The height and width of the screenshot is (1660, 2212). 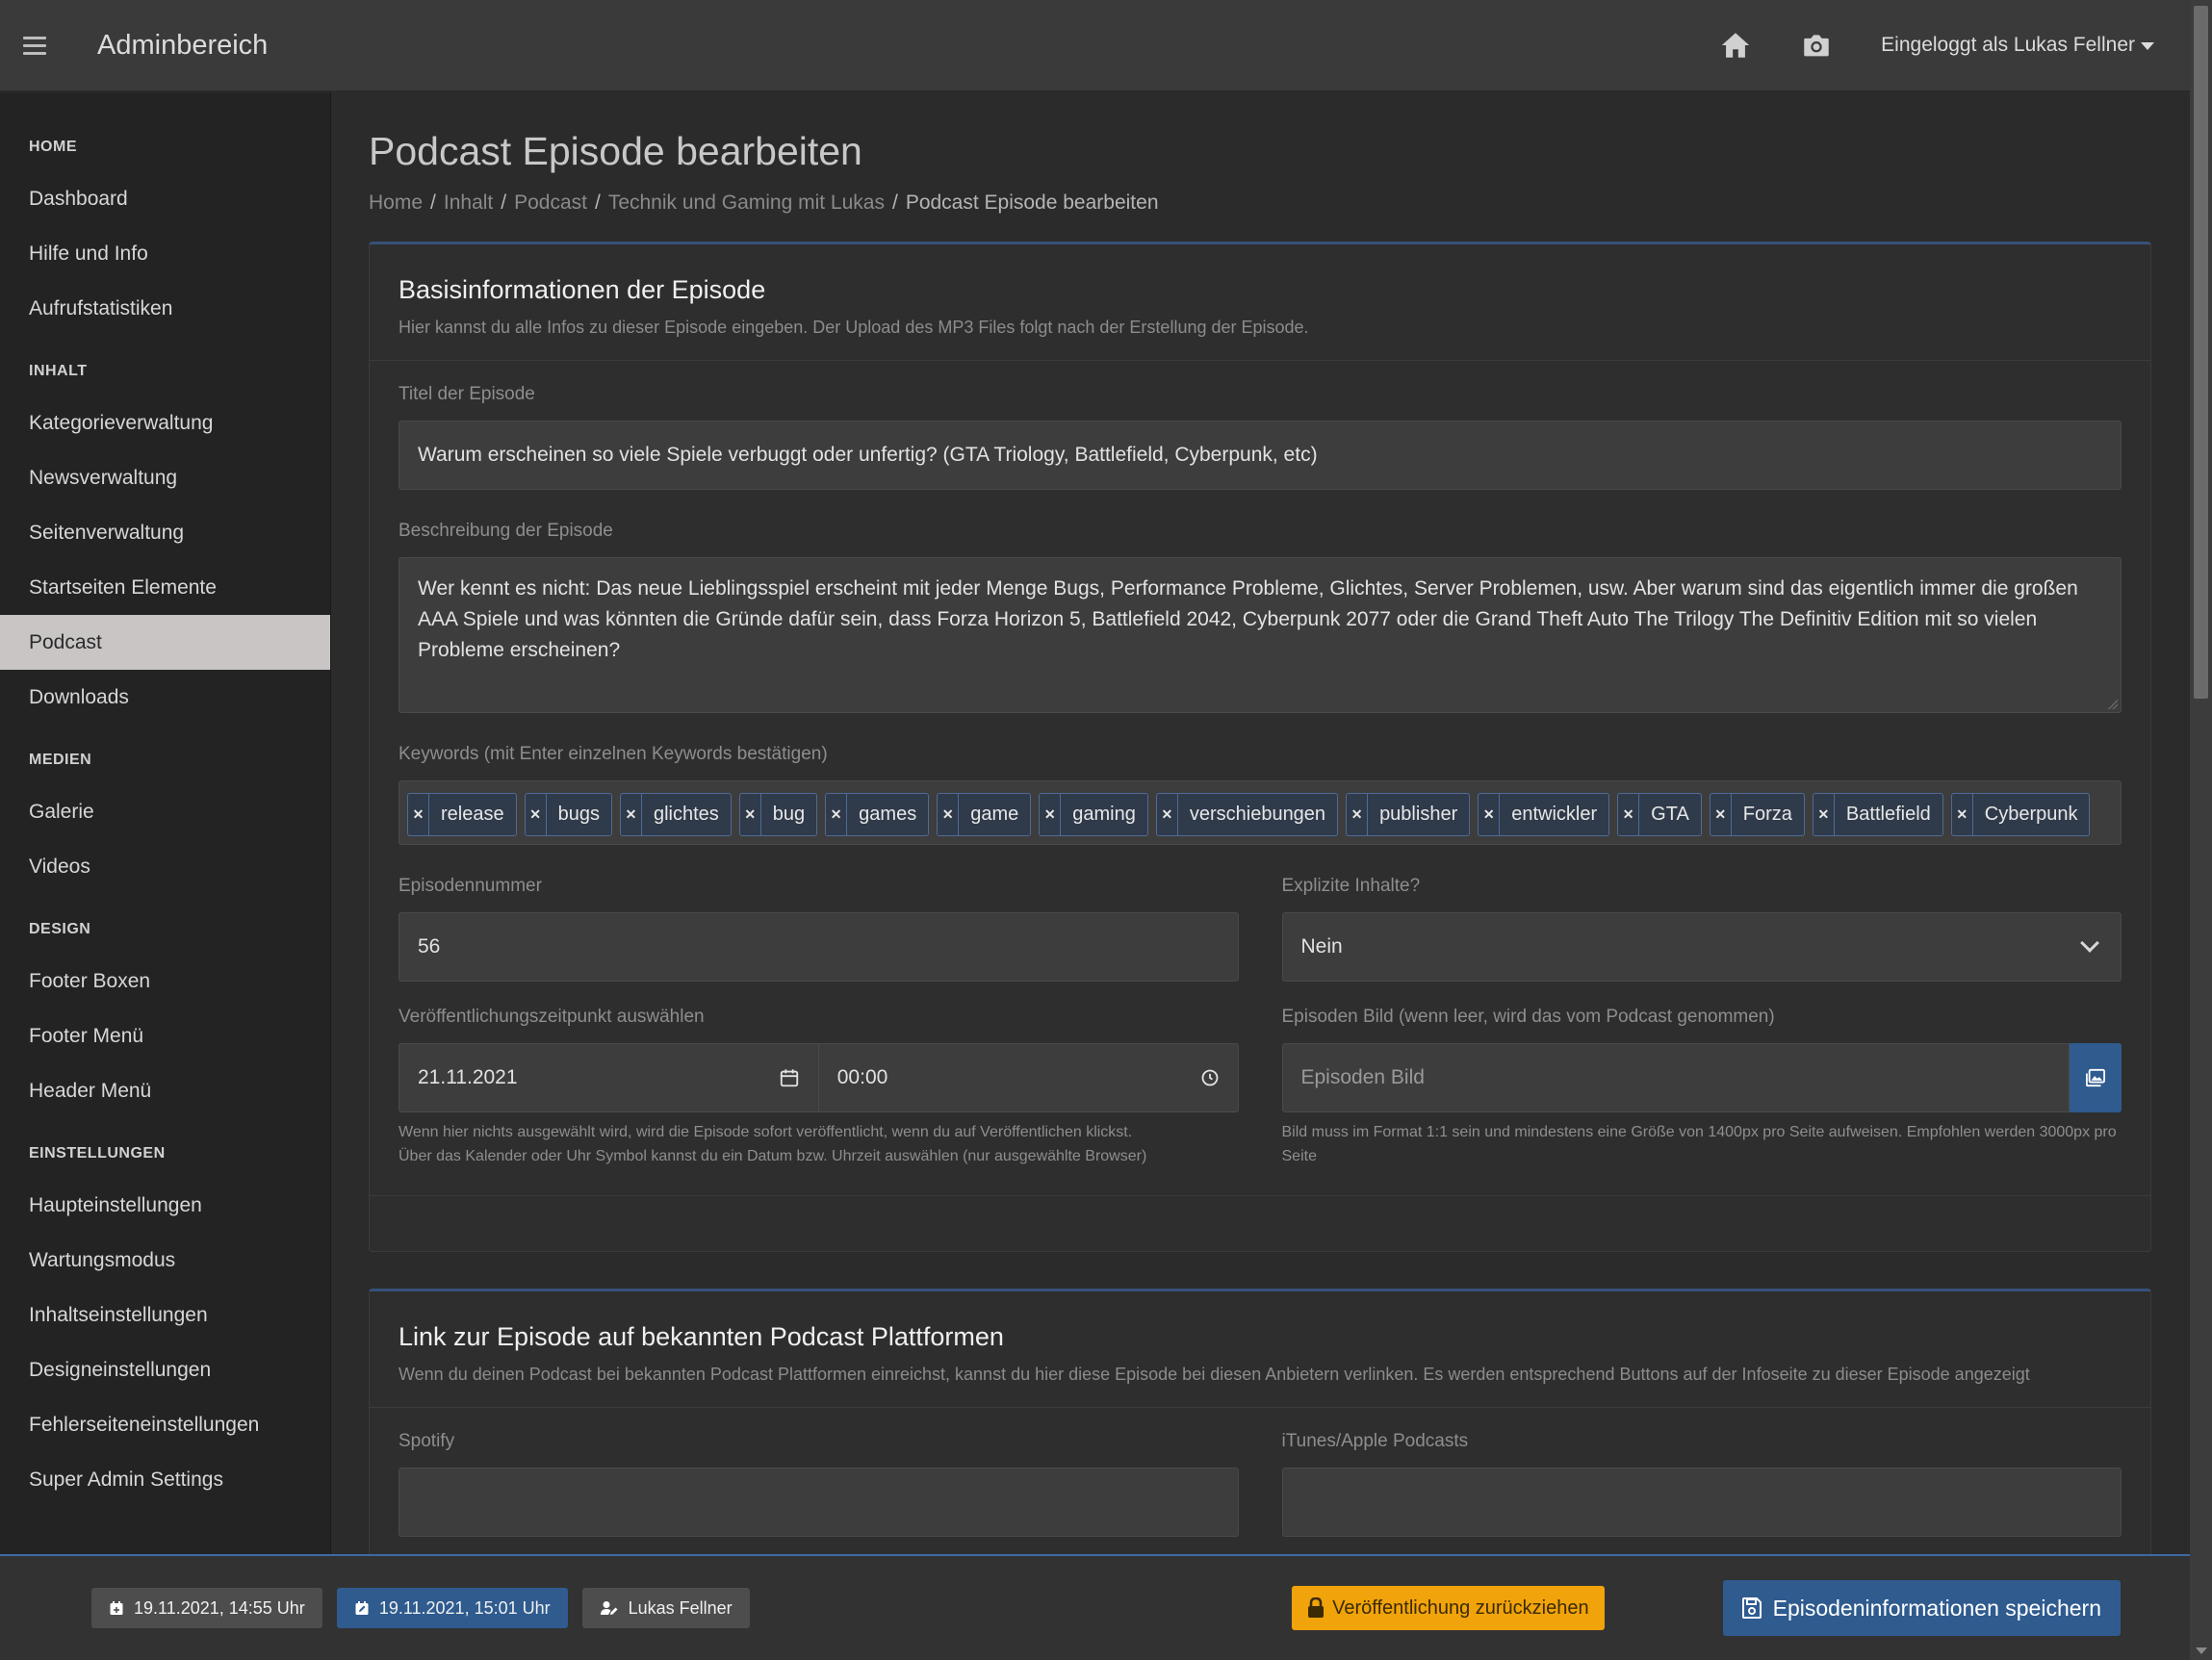 I want to click on home-icon, so click(x=1735, y=45).